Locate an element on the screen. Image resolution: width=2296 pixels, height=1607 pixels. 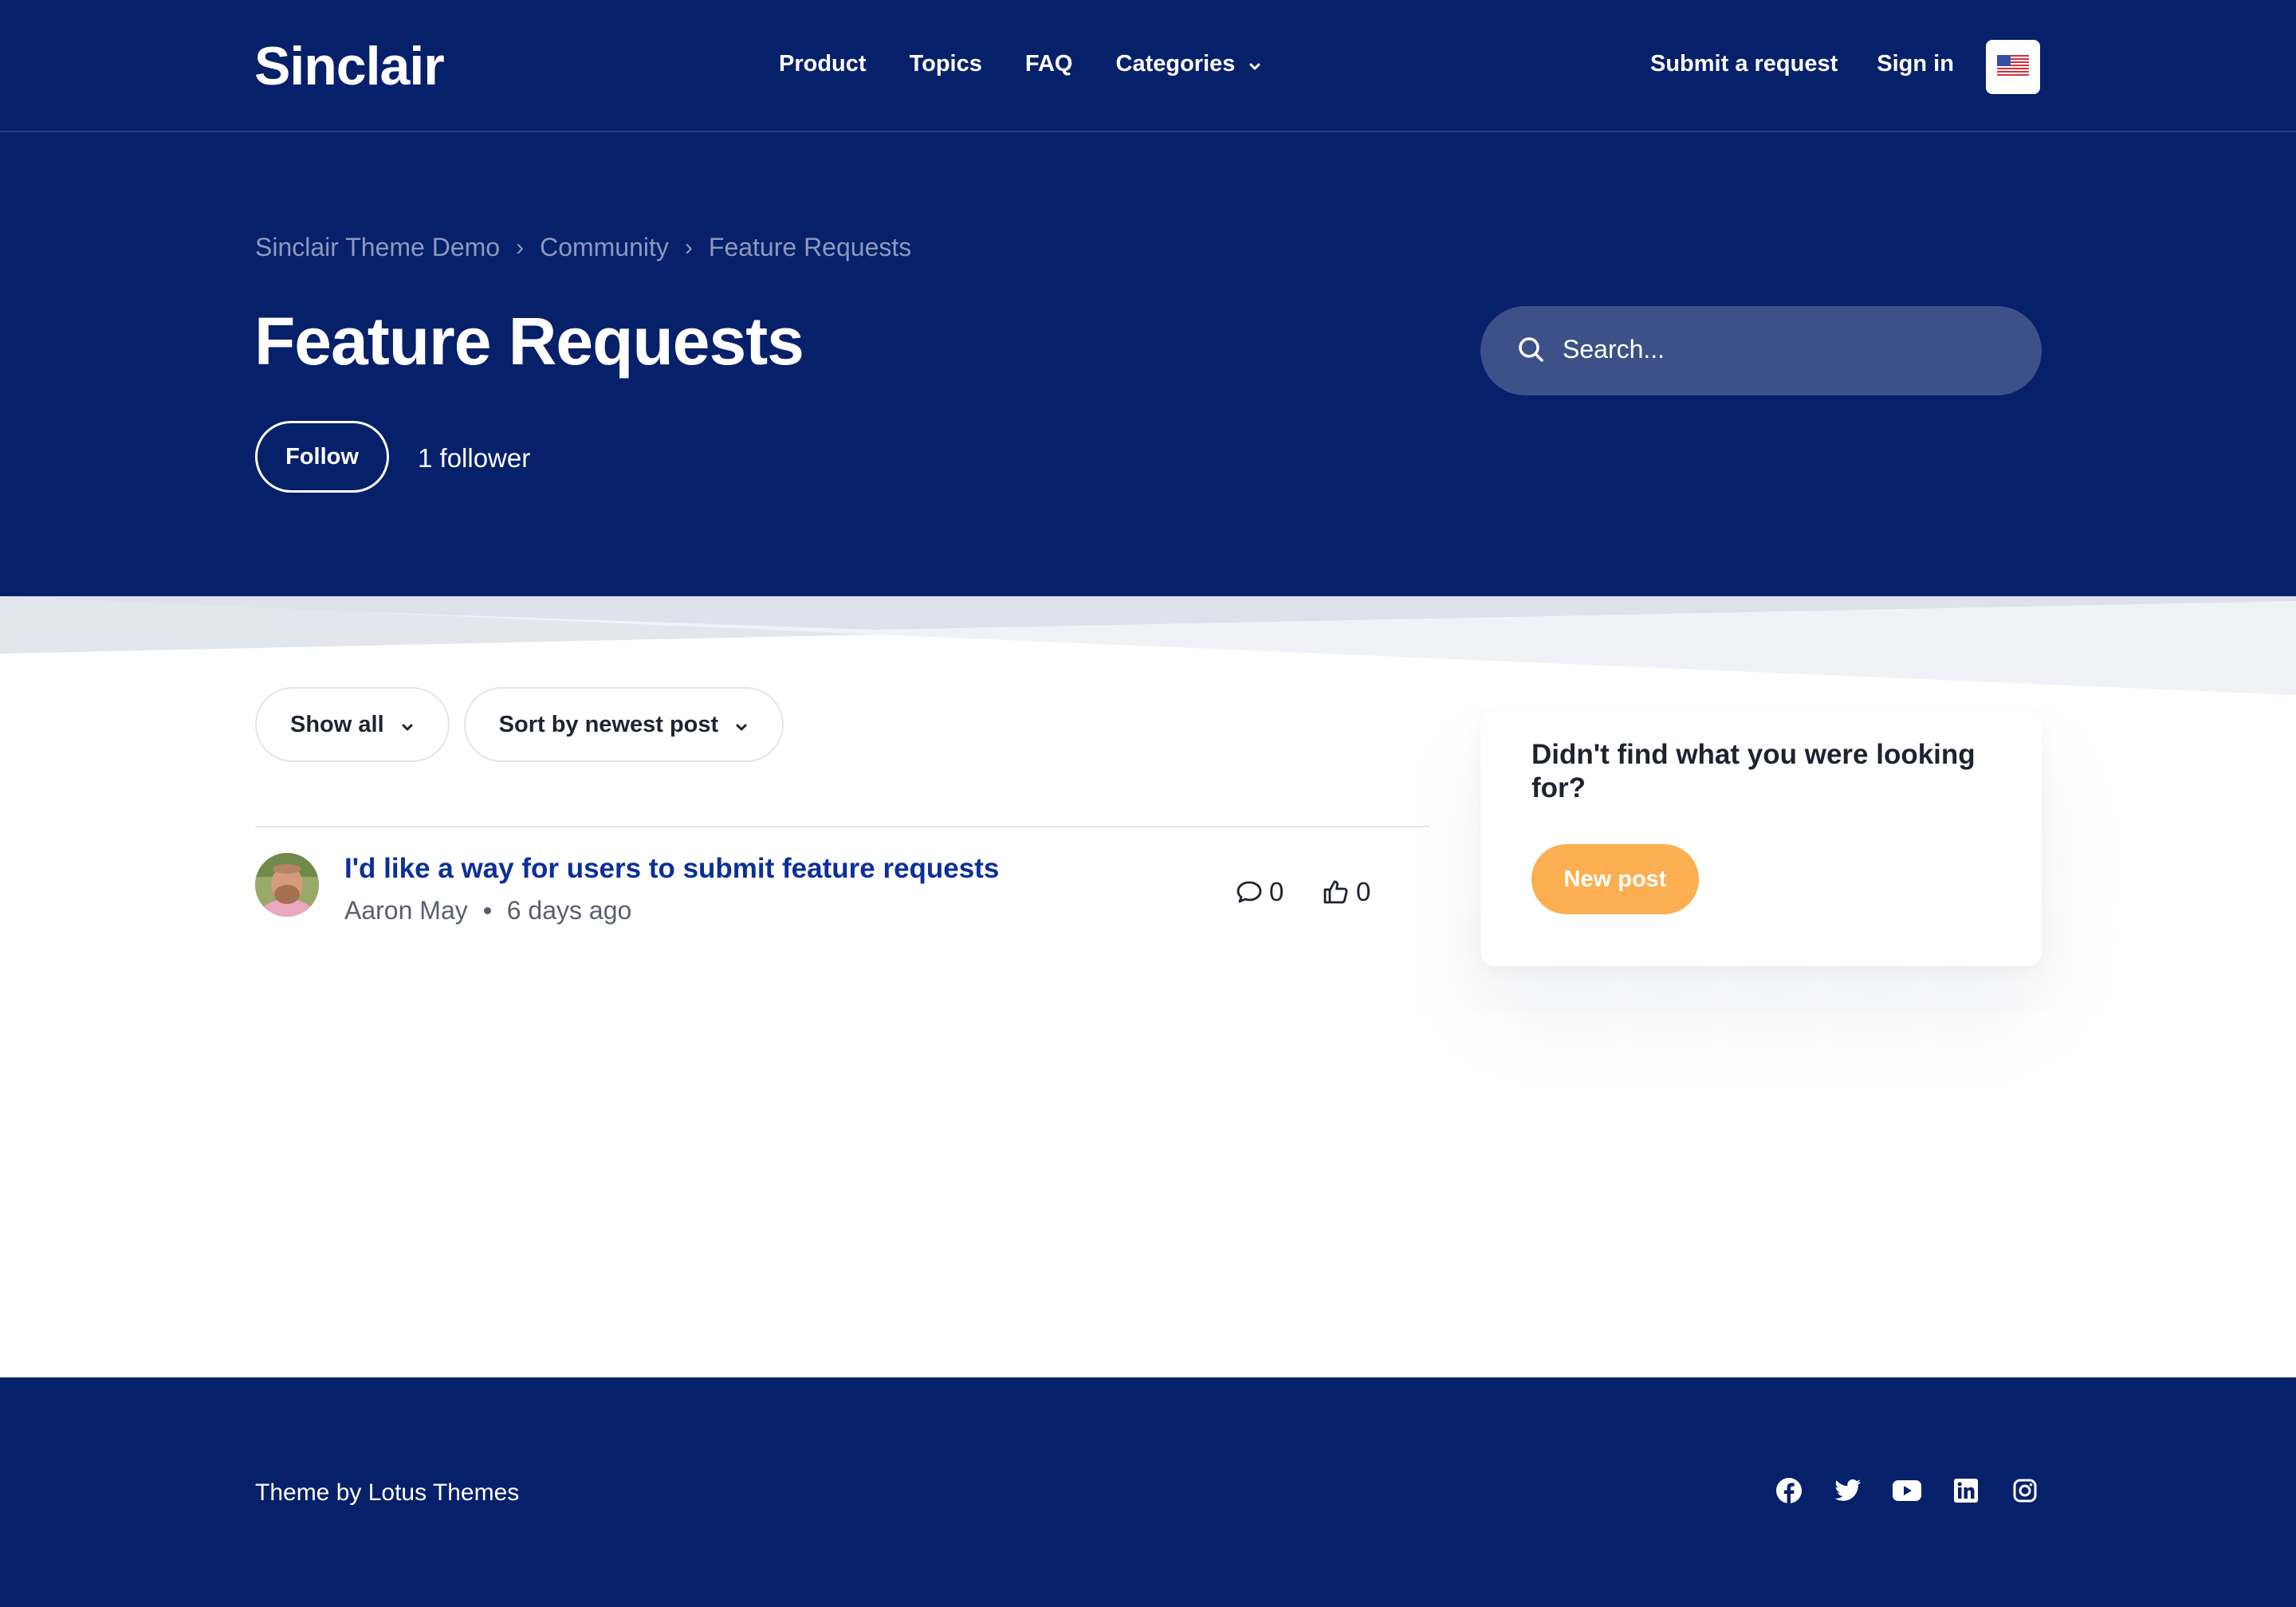
comment-count-value: 0 is located at coordinates (1276, 892).